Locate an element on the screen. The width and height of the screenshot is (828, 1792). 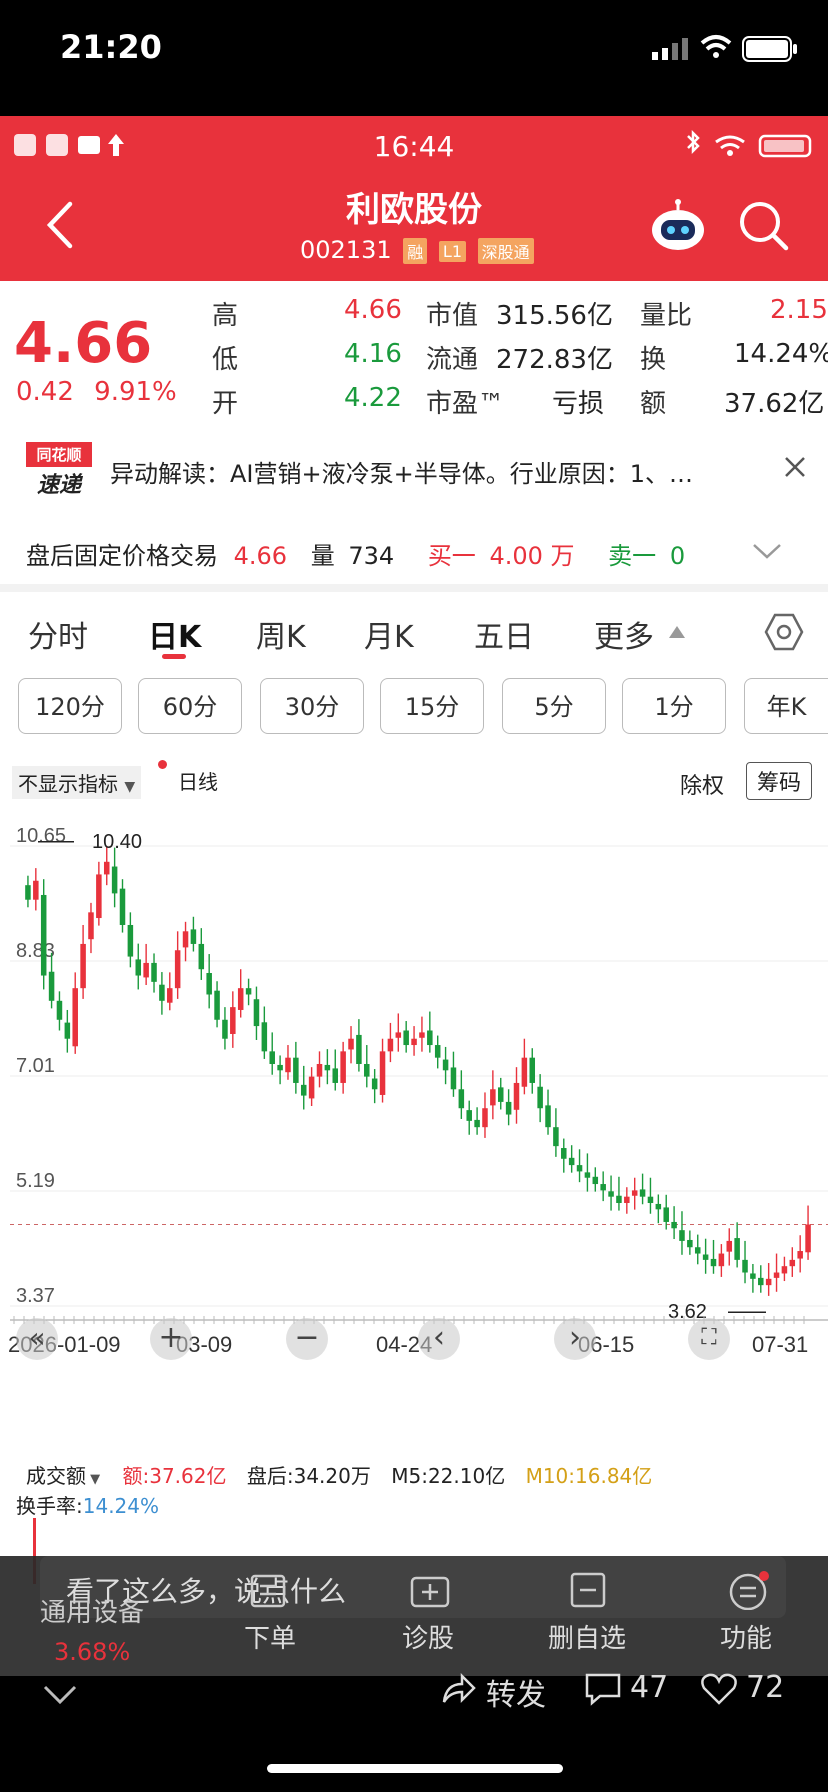
mktcap-value: 315.56亿 is located at coordinates (554, 316).